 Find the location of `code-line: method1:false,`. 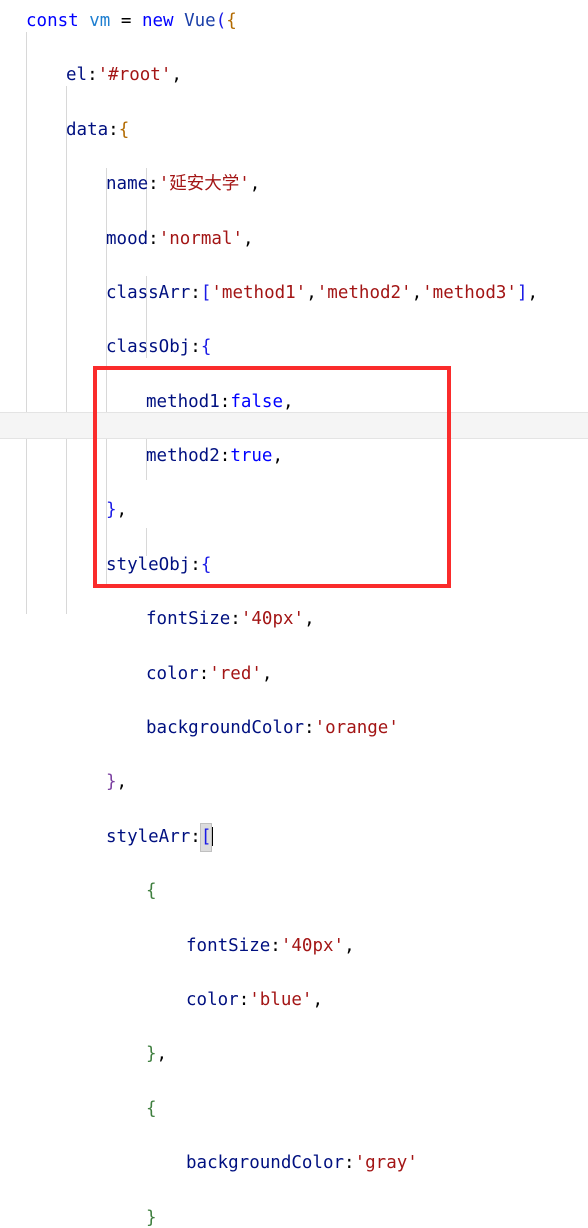

code-line: method1:false, is located at coordinates (294, 402).